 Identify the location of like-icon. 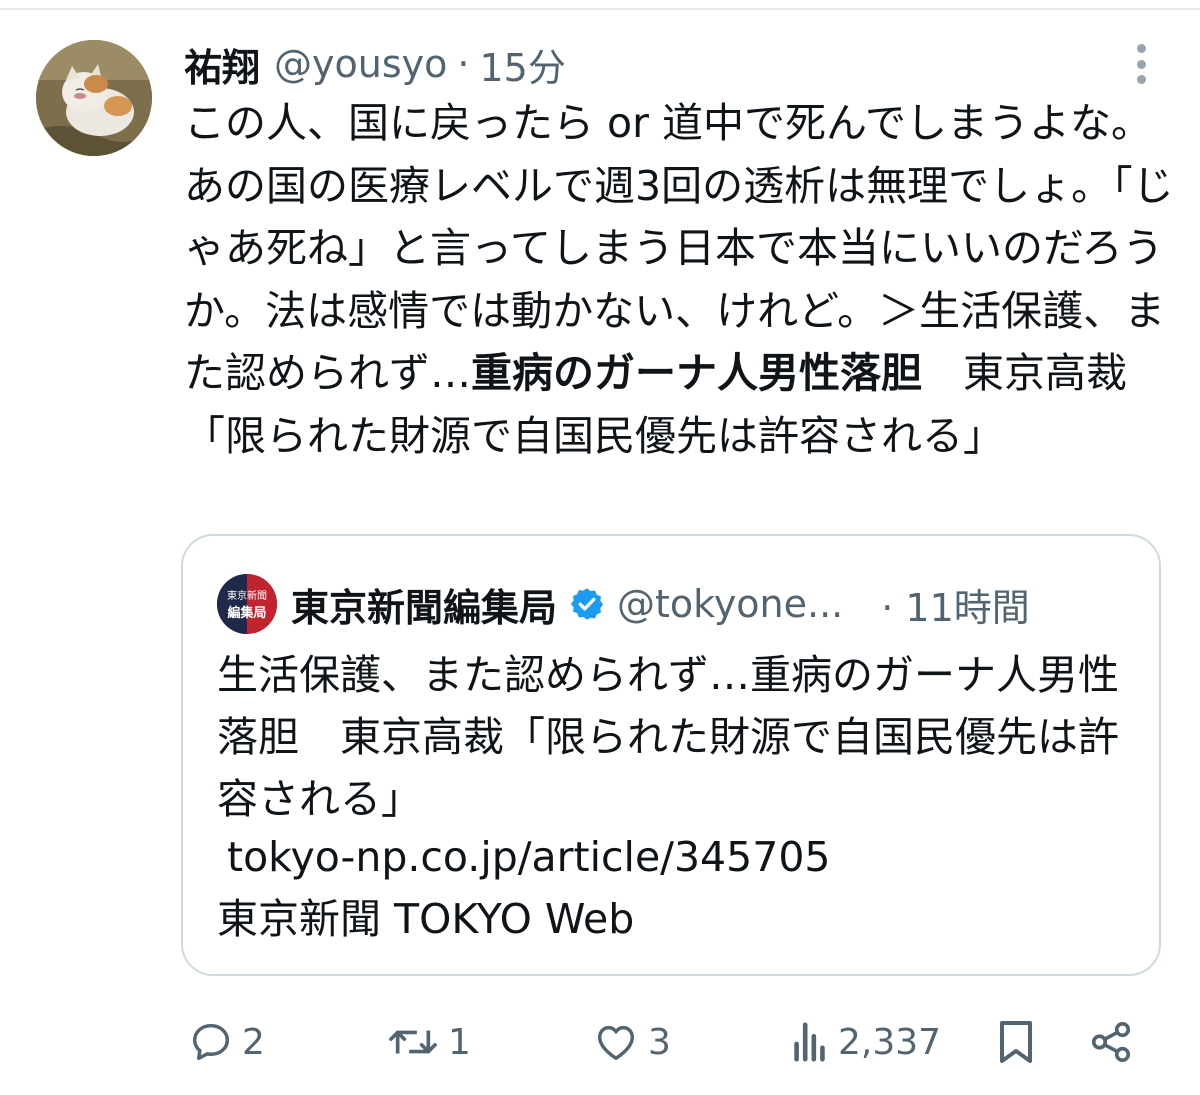
(616, 1043).